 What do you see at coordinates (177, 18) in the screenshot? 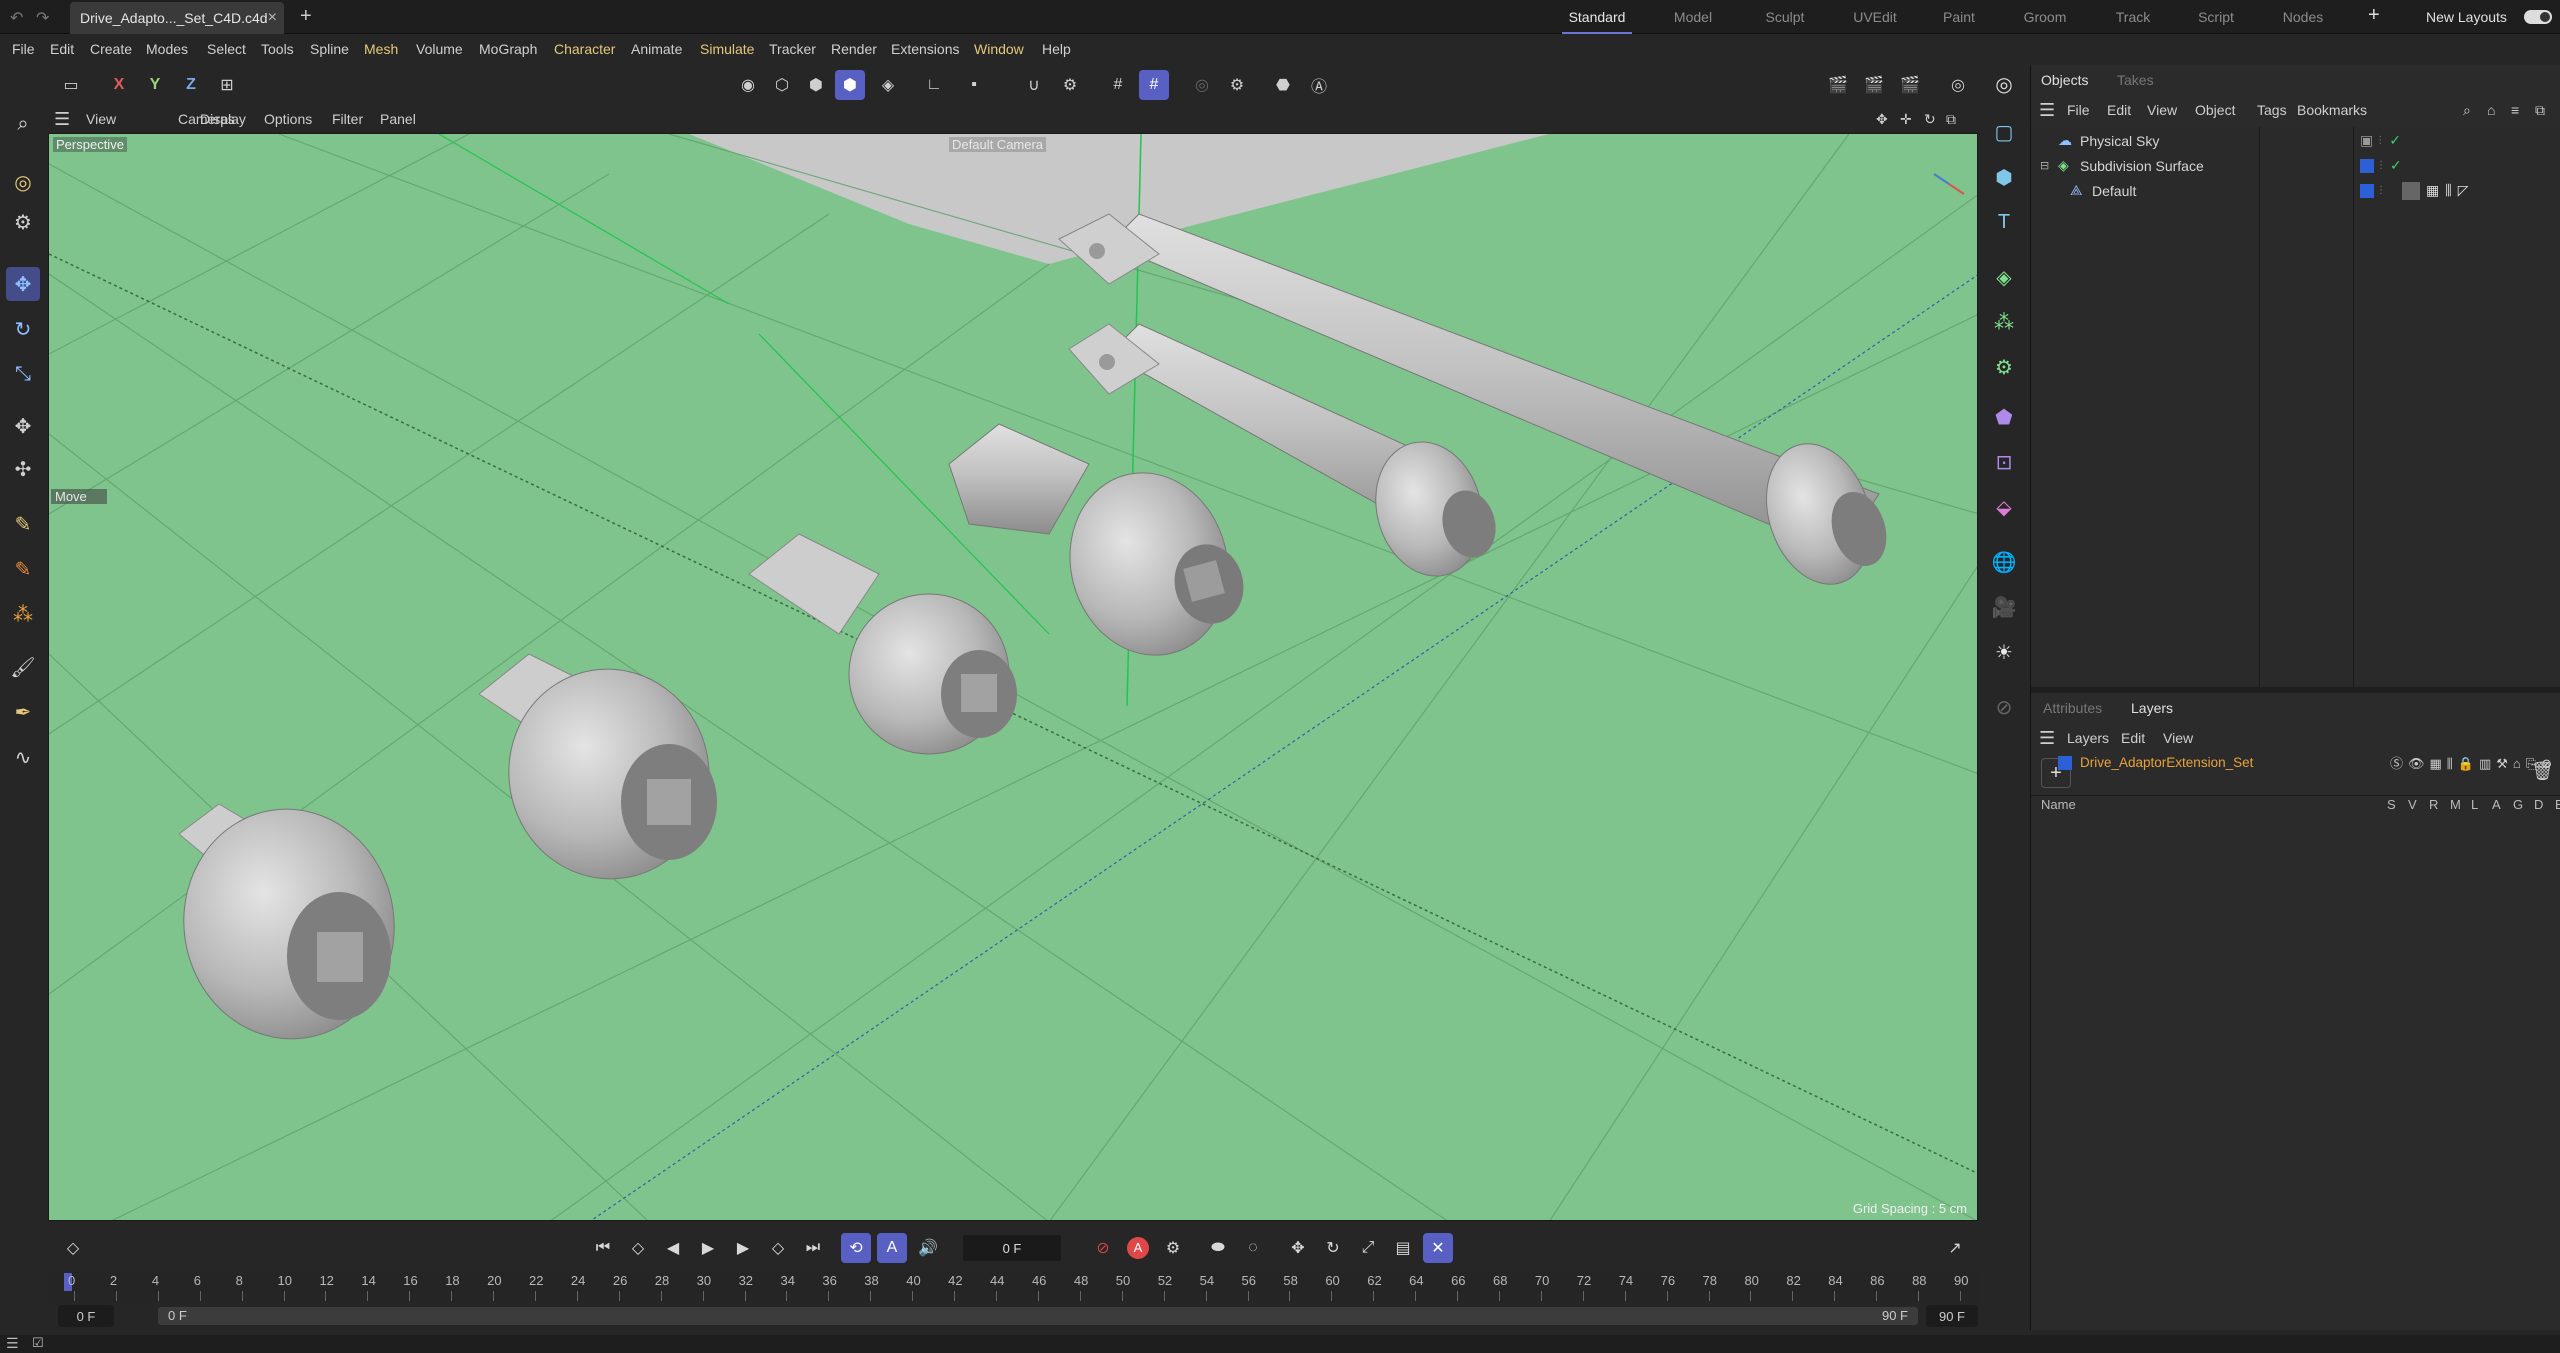
I see `document-tab: Drive_Adapto..._Set_C4D.c4d ×` at bounding box center [177, 18].